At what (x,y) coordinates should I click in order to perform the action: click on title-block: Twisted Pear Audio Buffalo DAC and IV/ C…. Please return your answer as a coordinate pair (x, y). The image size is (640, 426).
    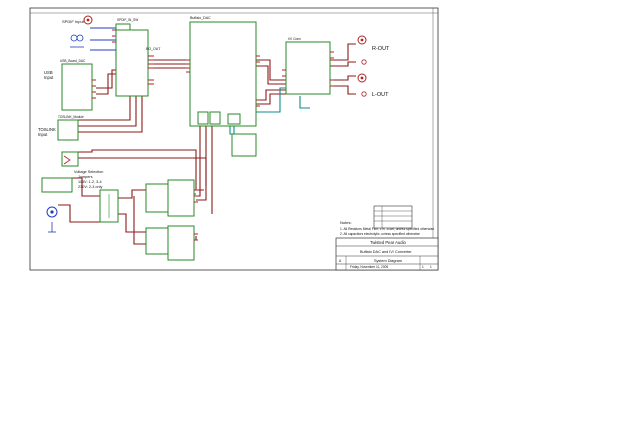
    Looking at the image, I should click on (387, 254).